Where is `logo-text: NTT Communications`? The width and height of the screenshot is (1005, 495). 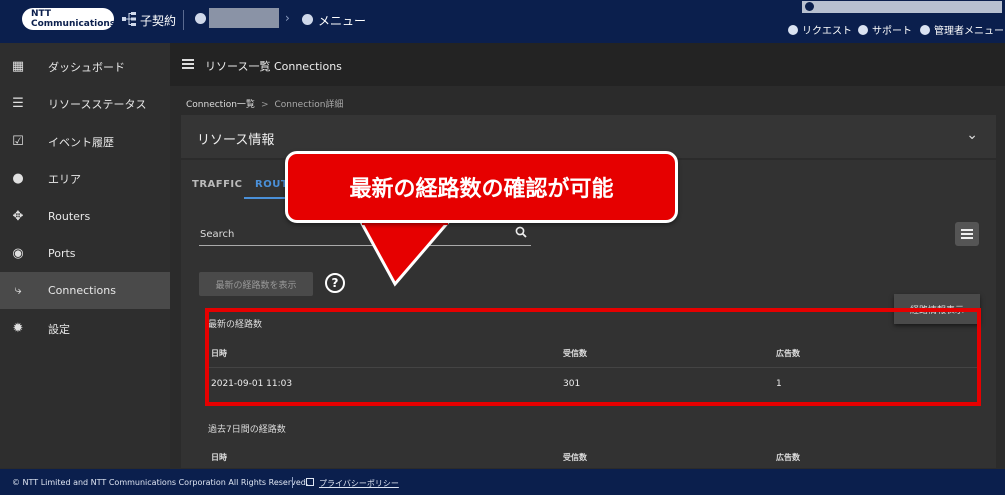
logo-text: NTT Communications is located at coordinates (73, 19).